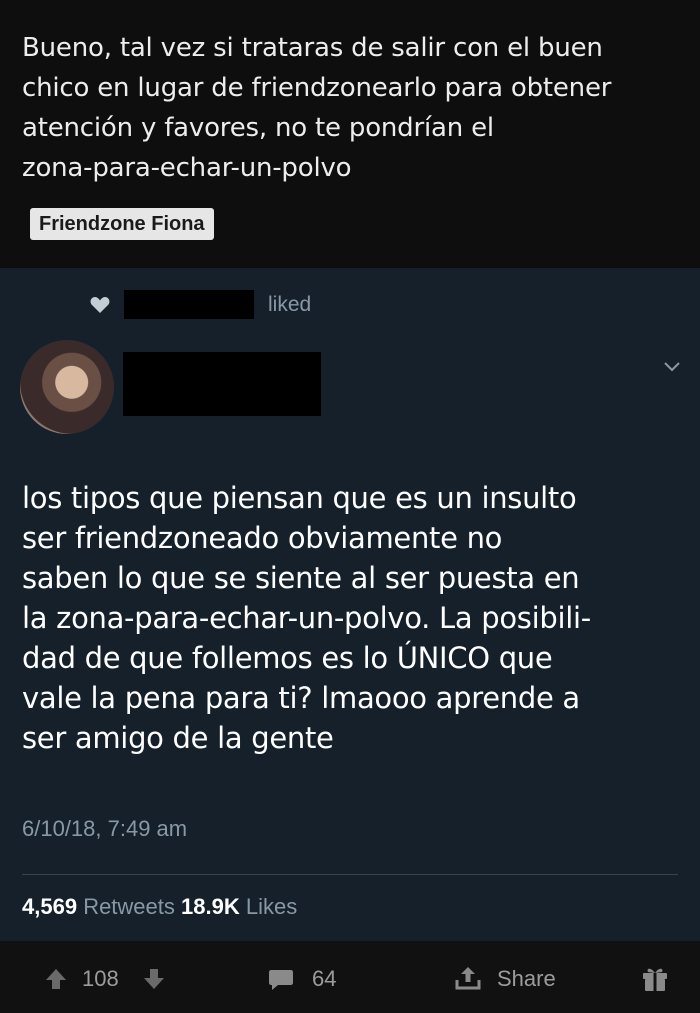 The height and width of the screenshot is (1013, 700). What do you see at coordinates (189, 304) in the screenshot?
I see `redacted-username` at bounding box center [189, 304].